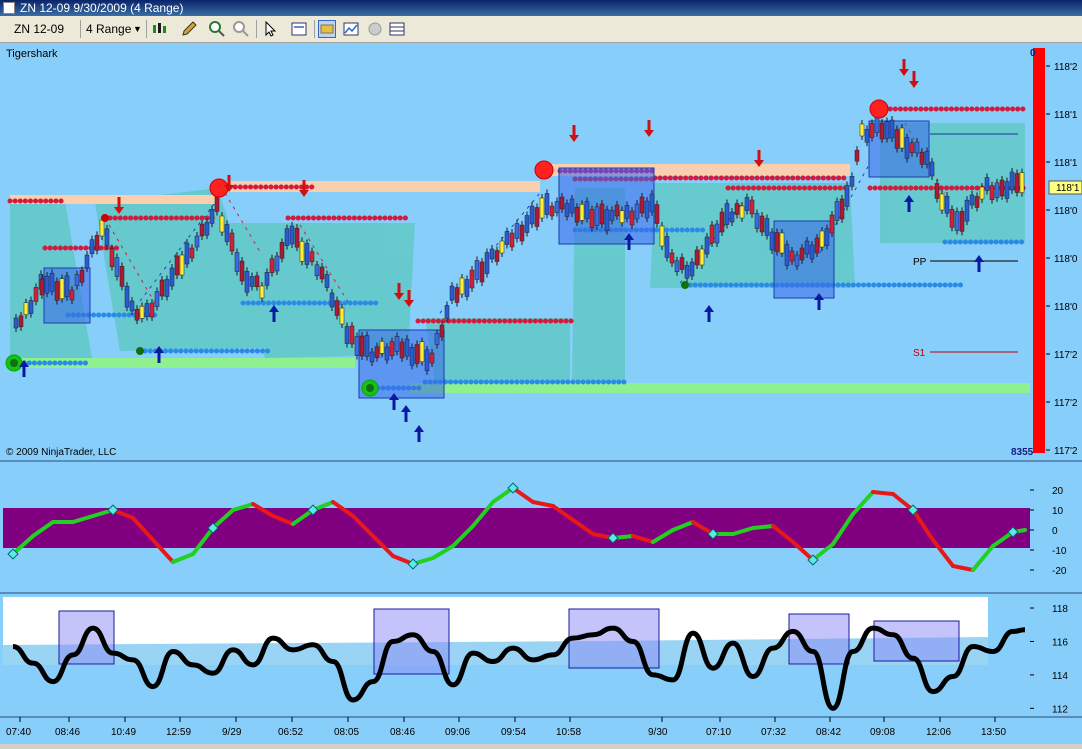 This screenshot has width=1082, height=749. What do you see at coordinates (351, 29) in the screenshot?
I see `indicators-button` at bounding box center [351, 29].